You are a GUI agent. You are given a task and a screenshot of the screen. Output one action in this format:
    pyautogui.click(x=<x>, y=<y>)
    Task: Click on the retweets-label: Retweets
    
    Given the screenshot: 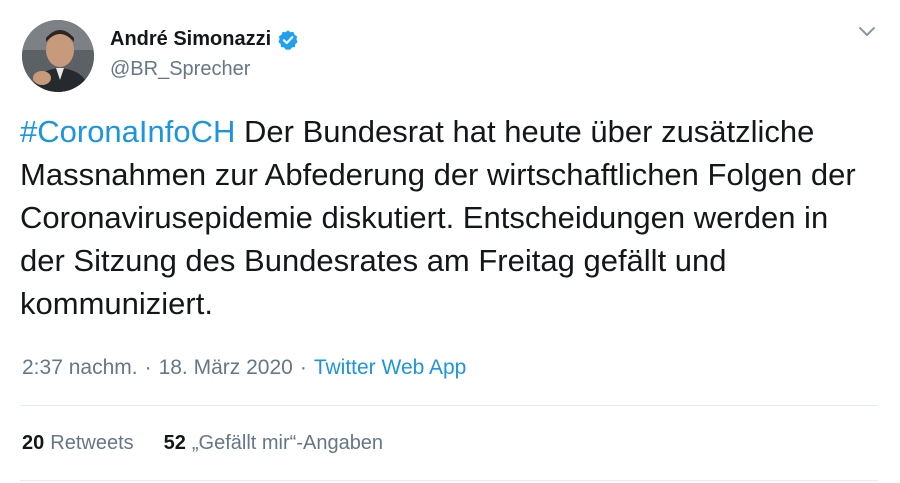 What is the action you would take?
    pyautogui.click(x=92, y=443)
    